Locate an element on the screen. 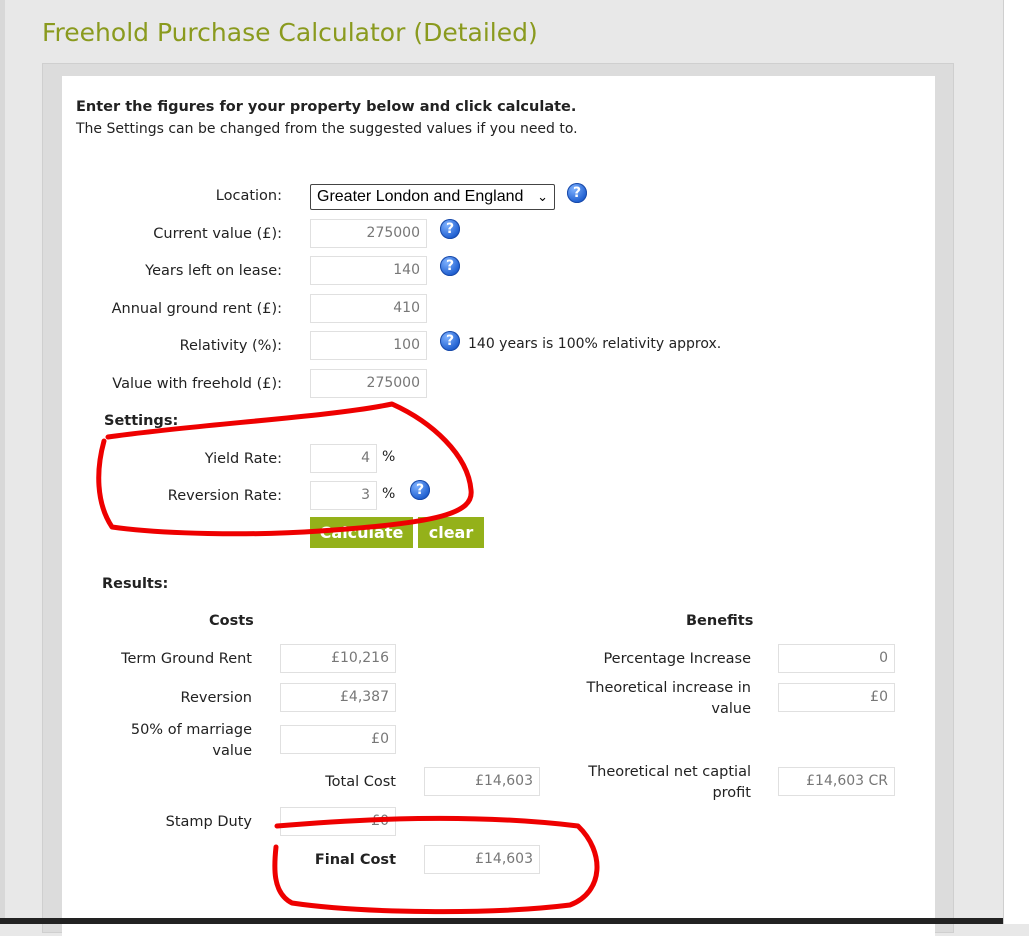 Image resolution: width=1029 pixels, height=936 pixels. calculate-button: Calculate is located at coordinates (361, 532).